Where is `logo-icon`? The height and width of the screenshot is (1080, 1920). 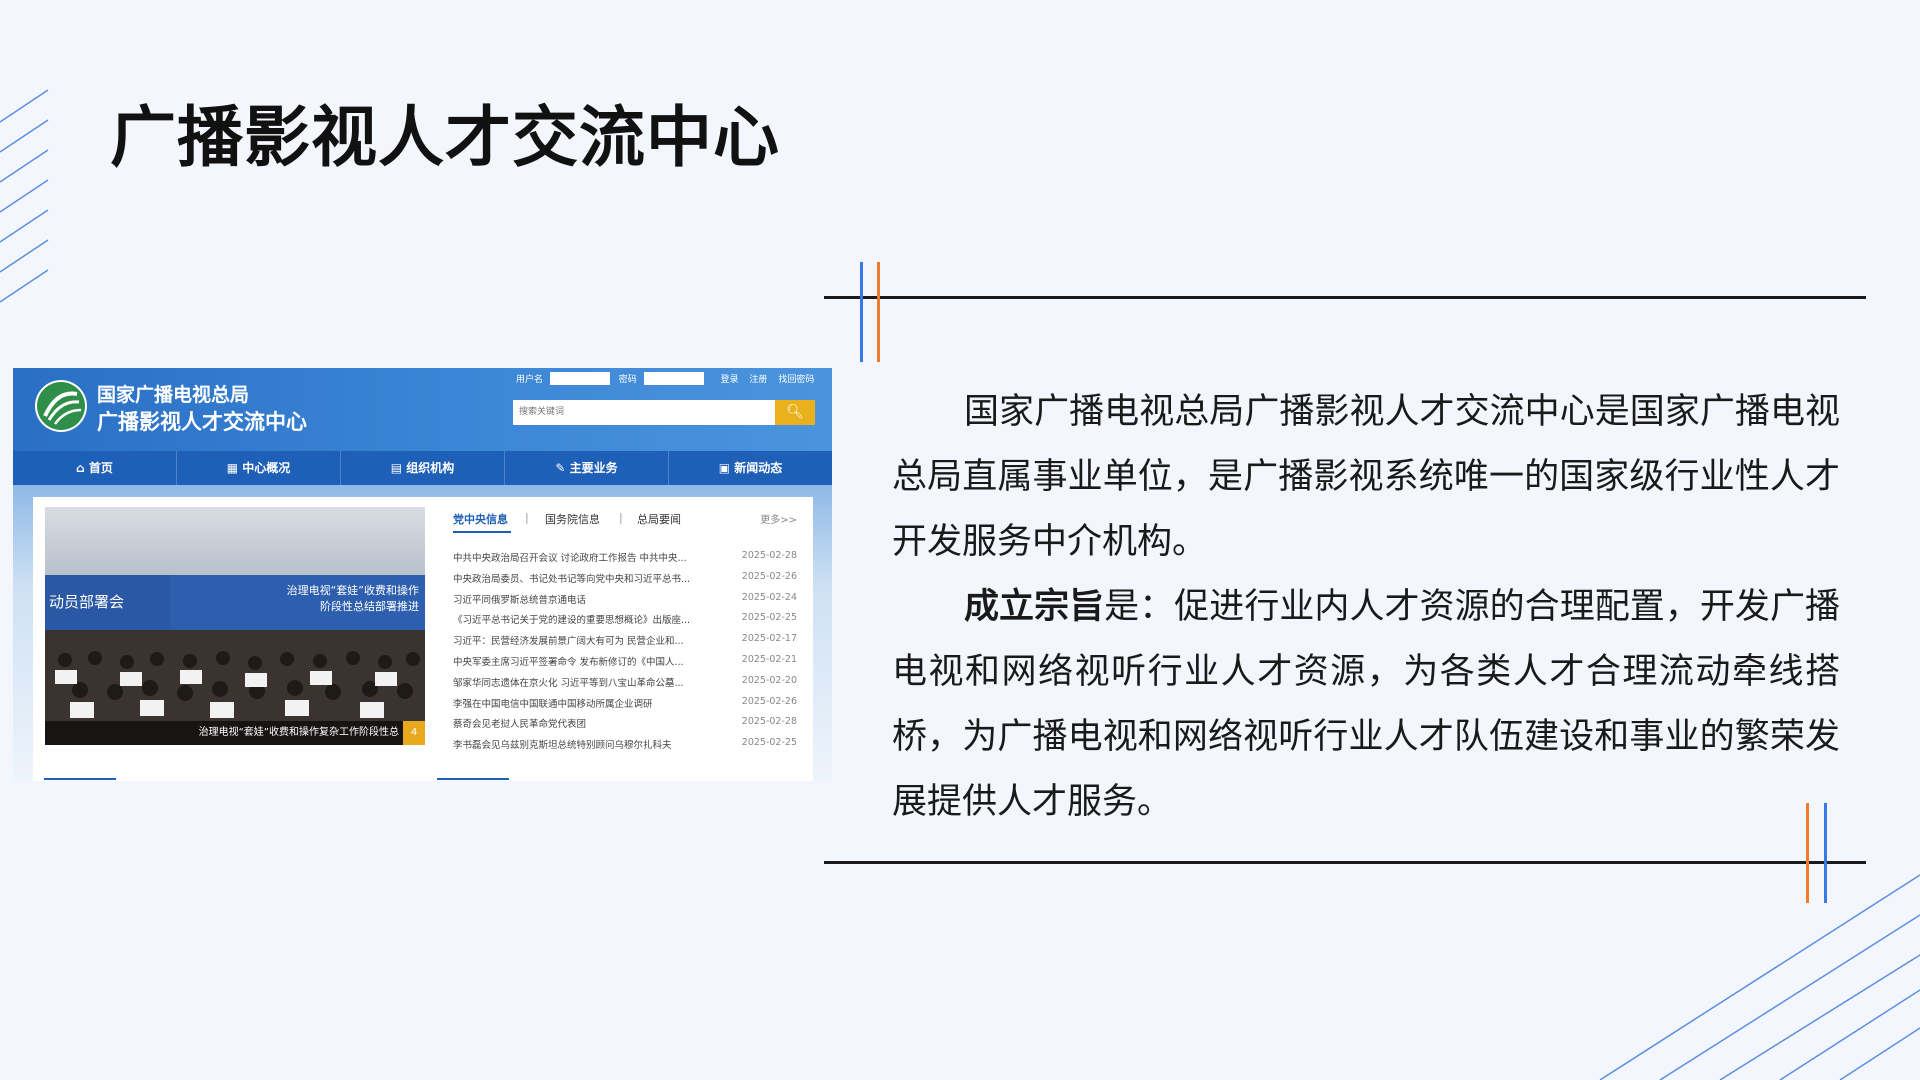 logo-icon is located at coordinates (61, 406).